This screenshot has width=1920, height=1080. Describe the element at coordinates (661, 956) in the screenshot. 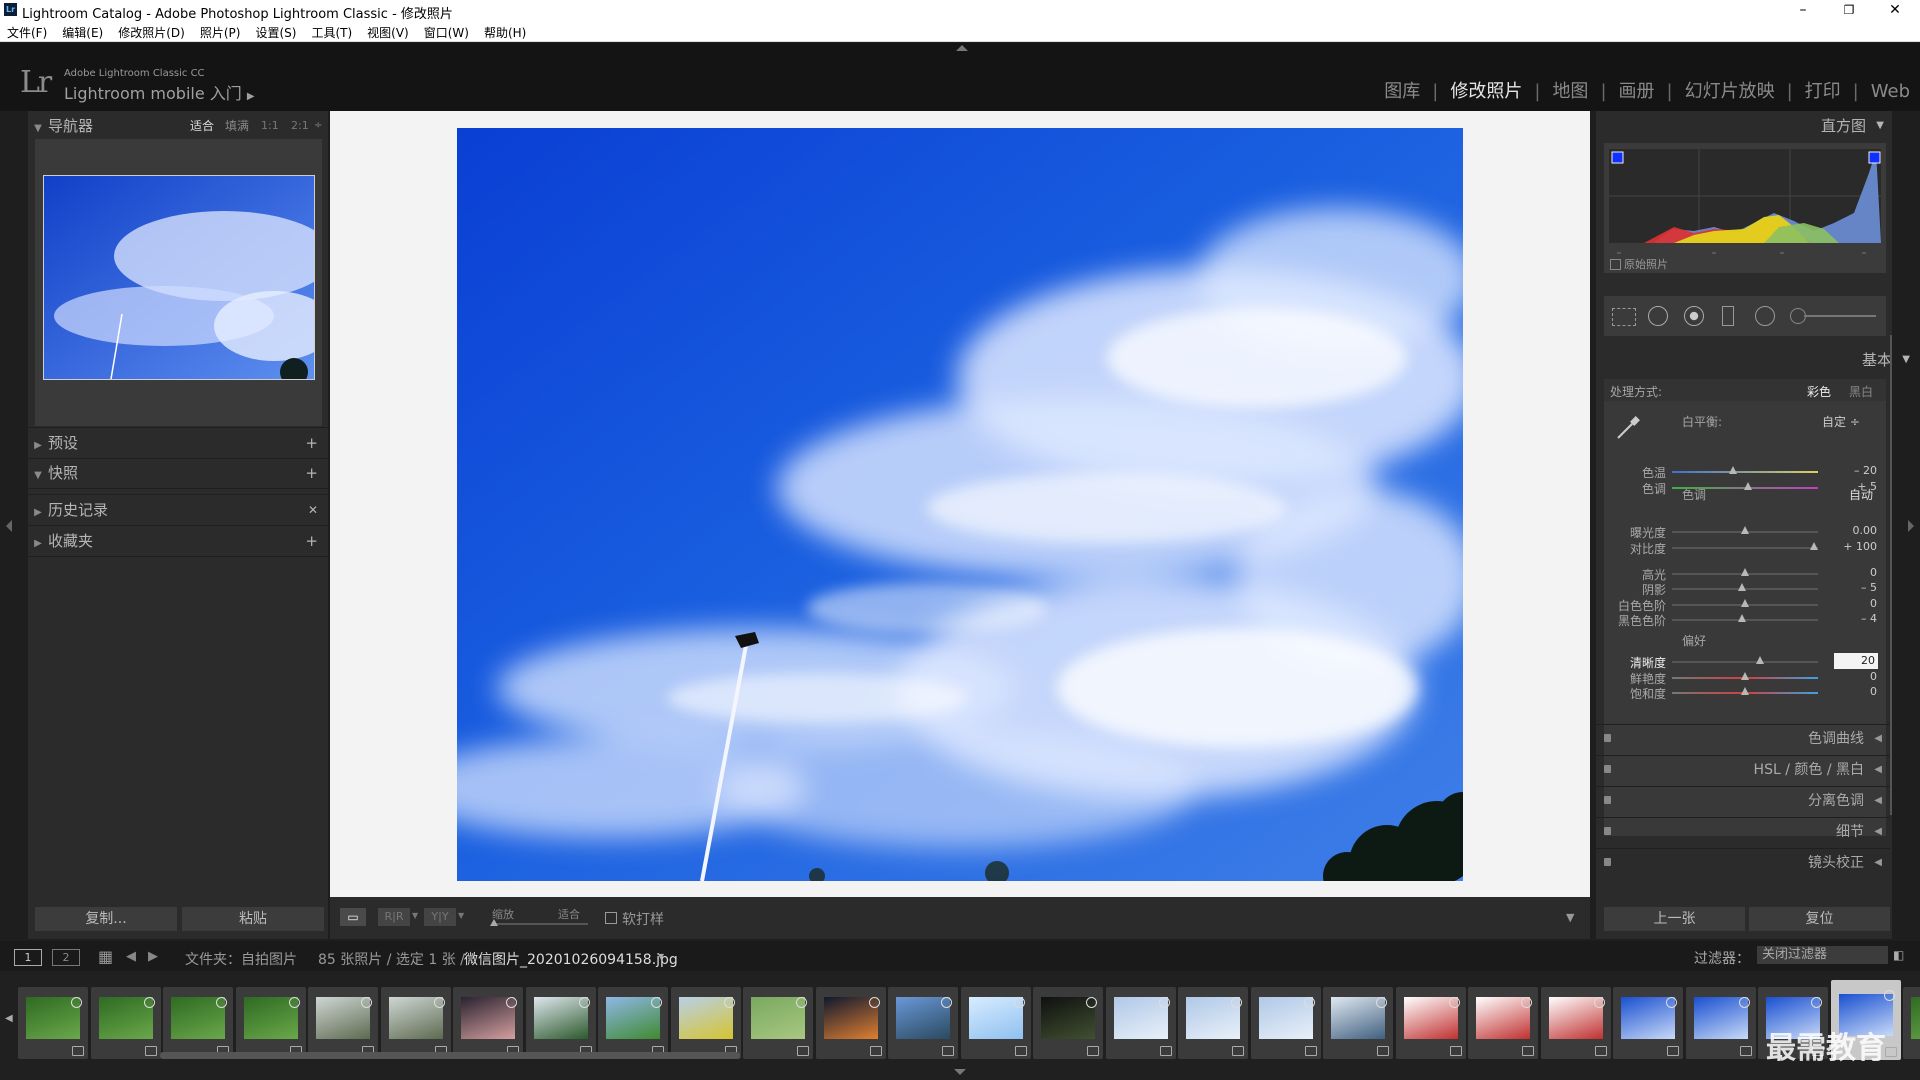

I see `filename-dropdown-icon: ▾` at that location.